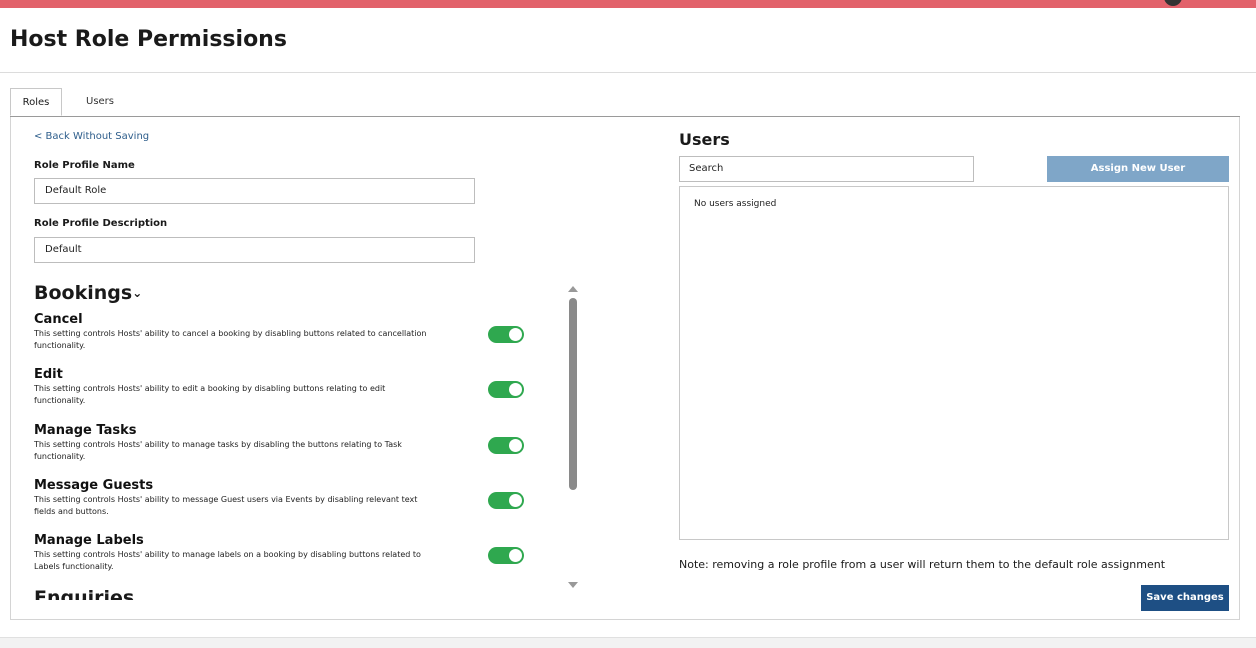 This screenshot has height=648, width=1256. I want to click on role-profile-description-input: Default, so click(254, 250).